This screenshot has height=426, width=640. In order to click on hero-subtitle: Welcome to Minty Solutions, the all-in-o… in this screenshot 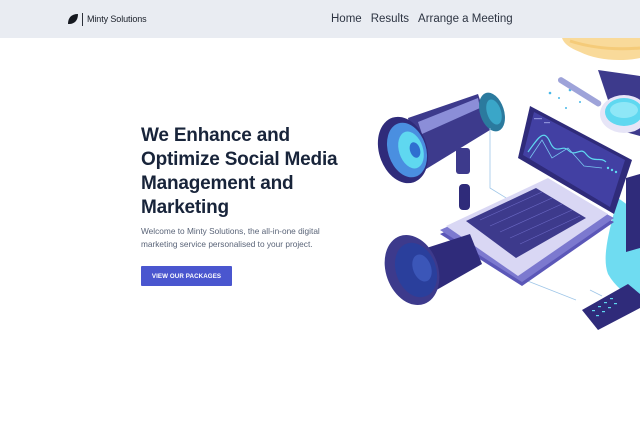, I will do `click(230, 237)`.